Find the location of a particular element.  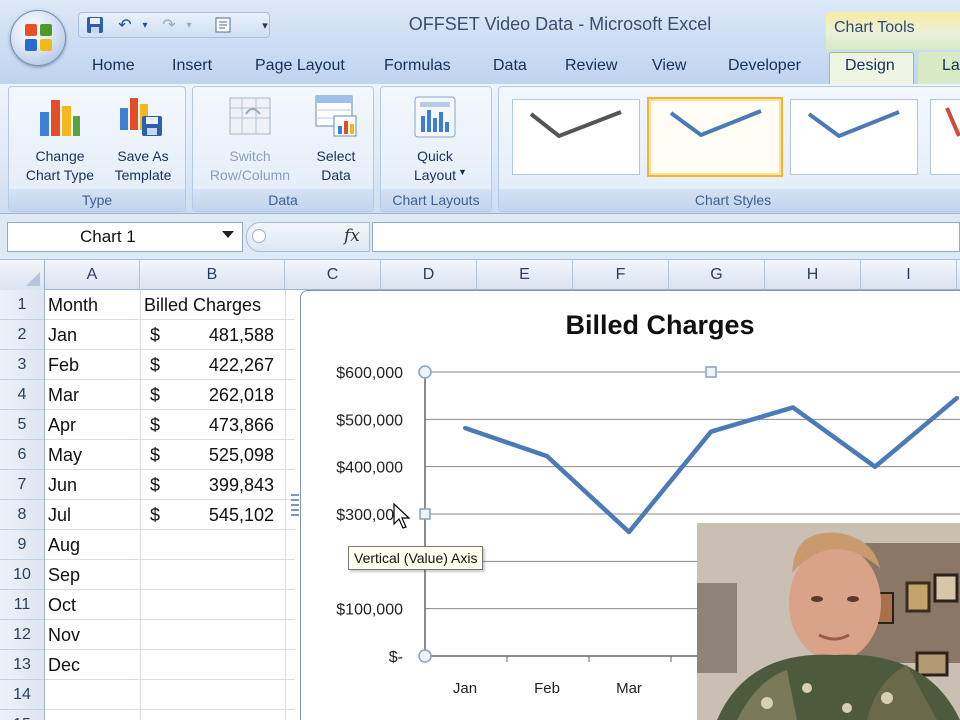

office-button is located at coordinates (38, 38).